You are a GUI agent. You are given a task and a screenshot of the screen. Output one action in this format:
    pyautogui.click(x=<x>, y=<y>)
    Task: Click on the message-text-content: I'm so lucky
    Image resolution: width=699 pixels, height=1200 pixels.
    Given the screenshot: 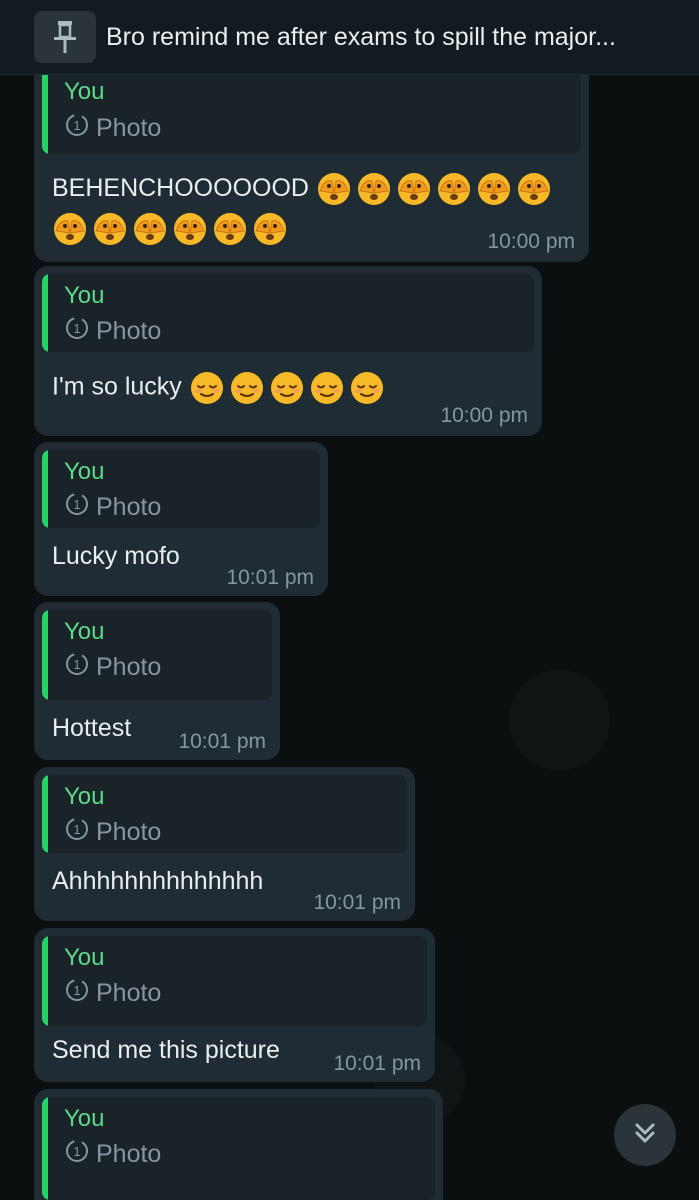 What is the action you would take?
    pyautogui.click(x=117, y=386)
    